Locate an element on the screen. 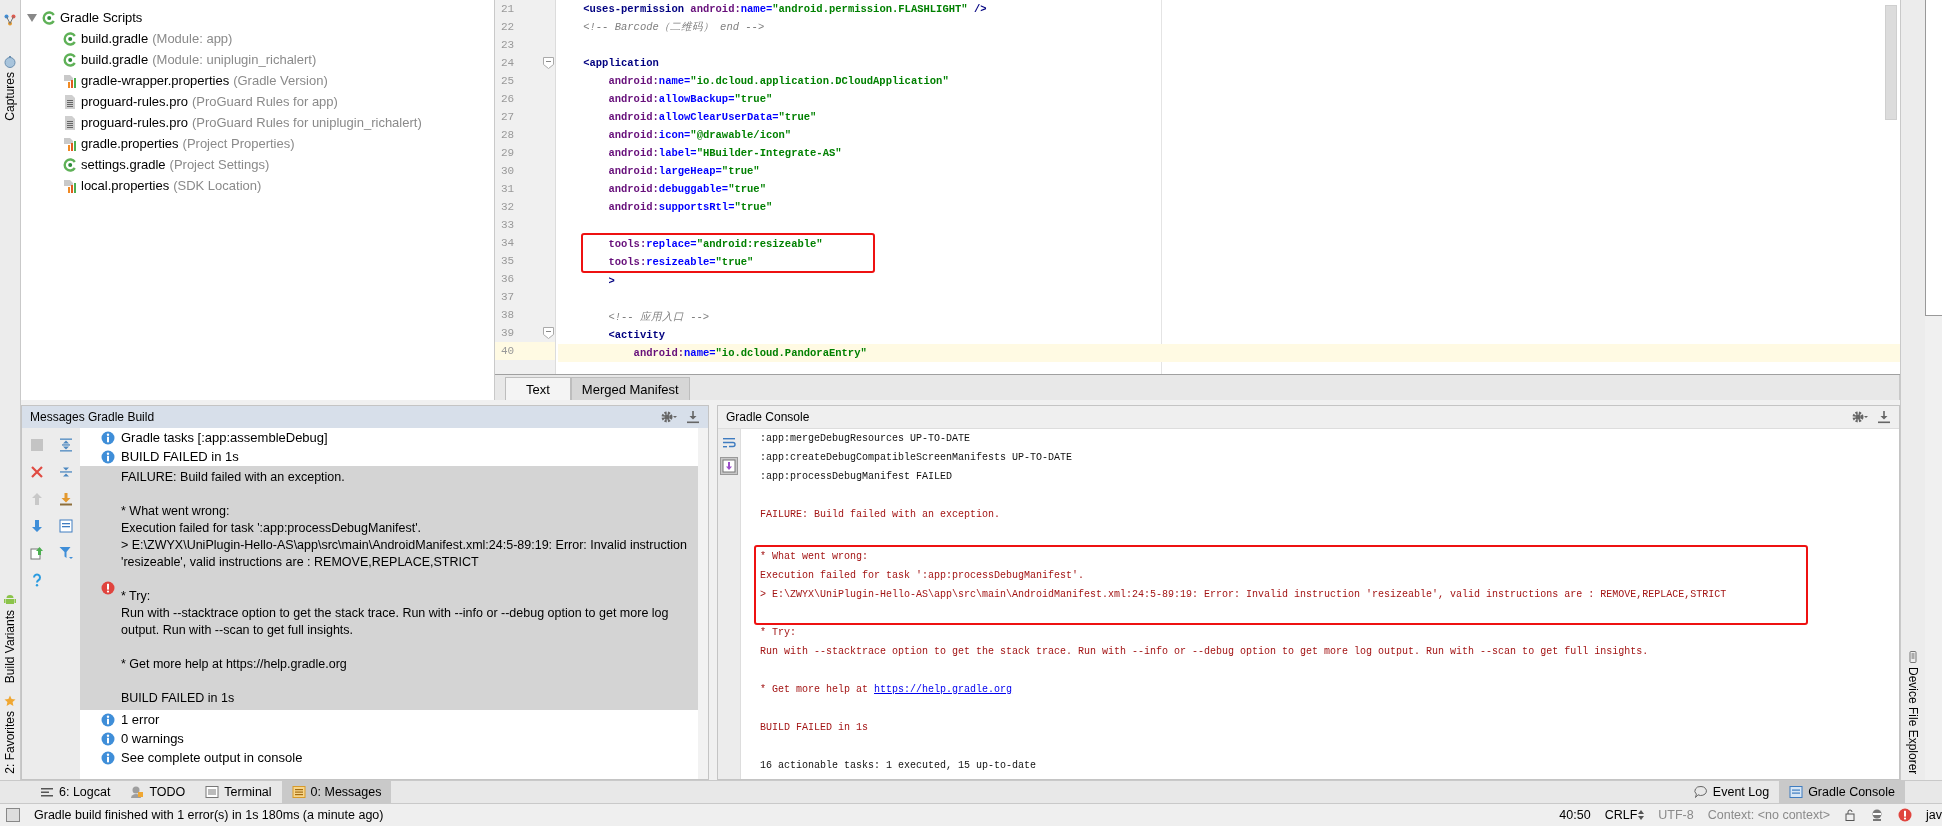 This screenshot has width=1942, height=826. line-number: 25 is located at coordinates (508, 81).